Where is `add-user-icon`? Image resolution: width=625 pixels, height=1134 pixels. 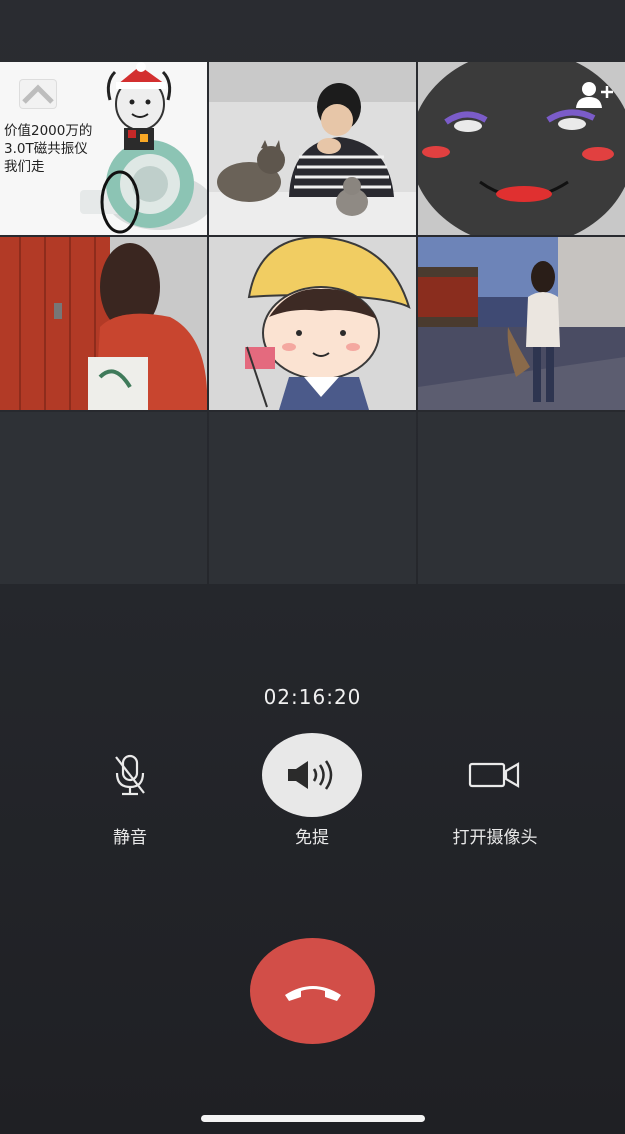 add-user-icon is located at coordinates (594, 95).